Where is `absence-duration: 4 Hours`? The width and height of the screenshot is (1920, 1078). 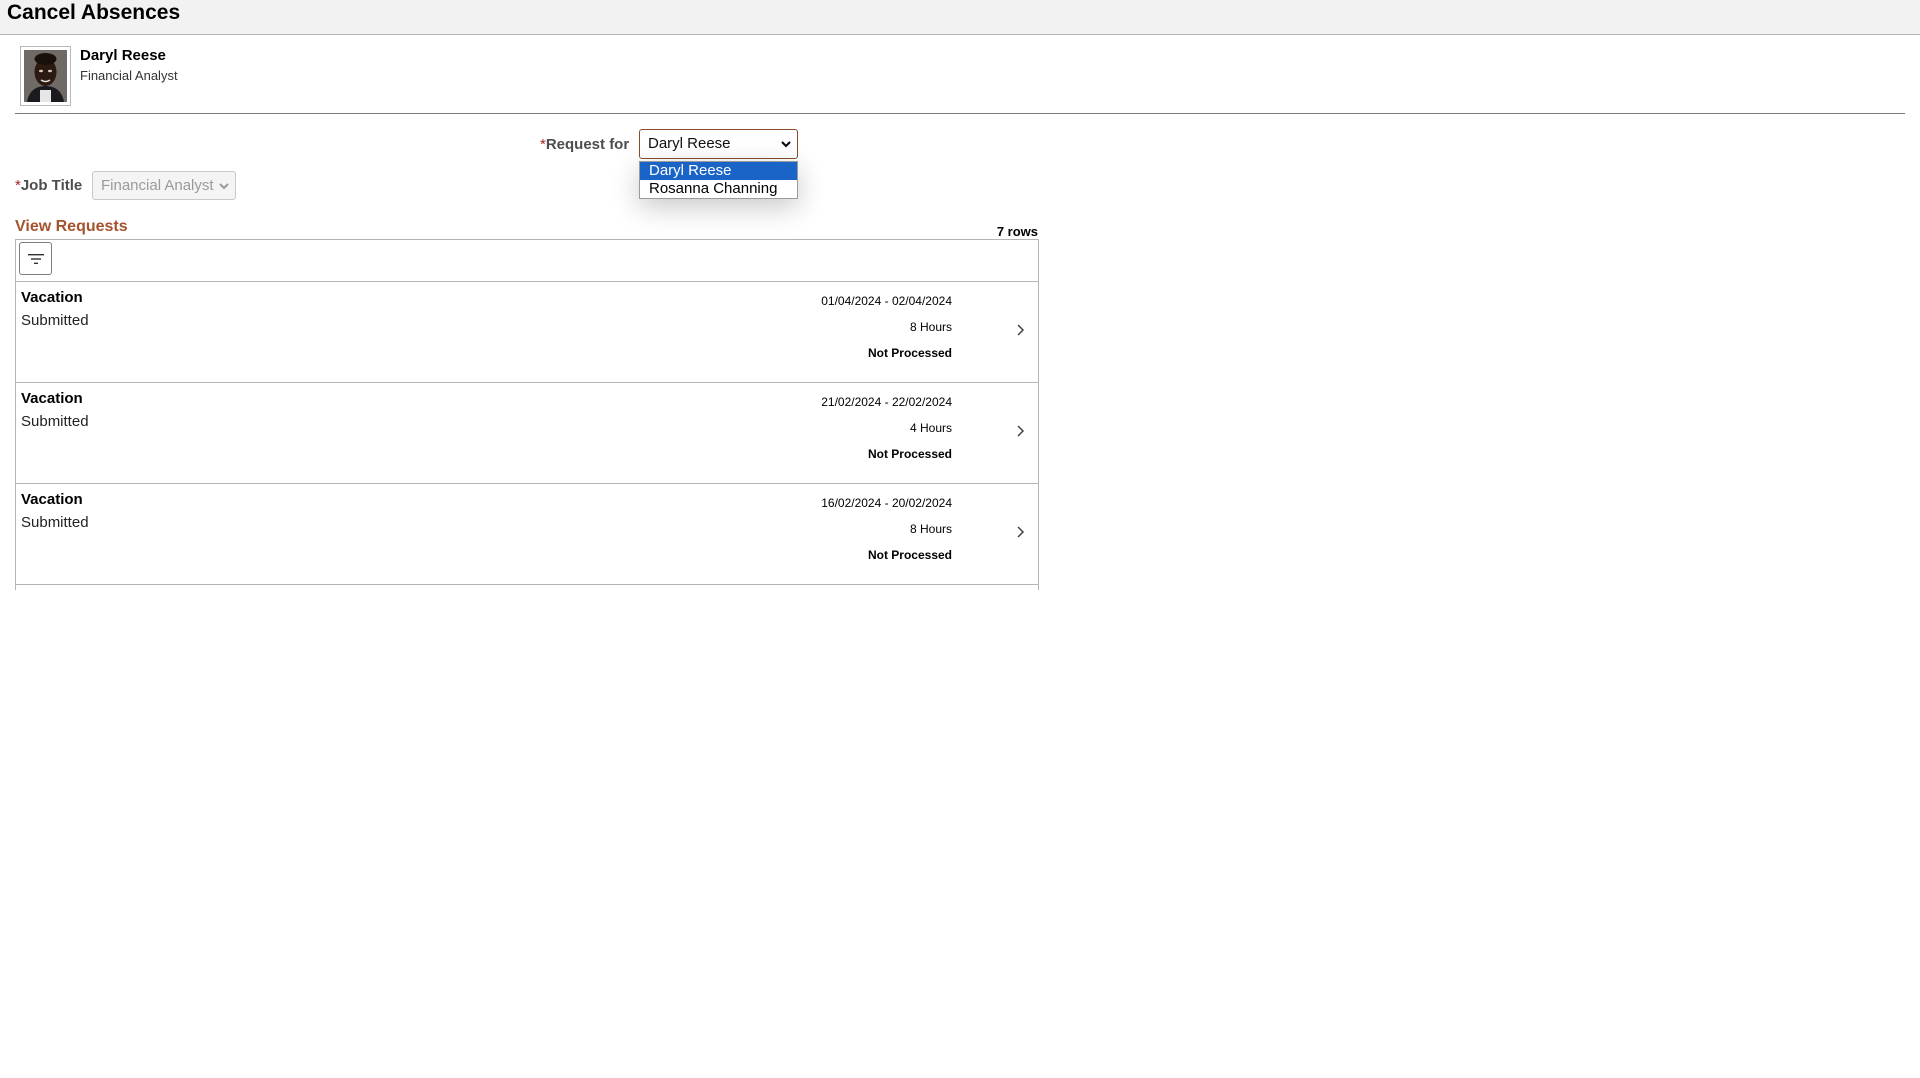
absence-duration: 4 Hours is located at coordinates (930, 428).